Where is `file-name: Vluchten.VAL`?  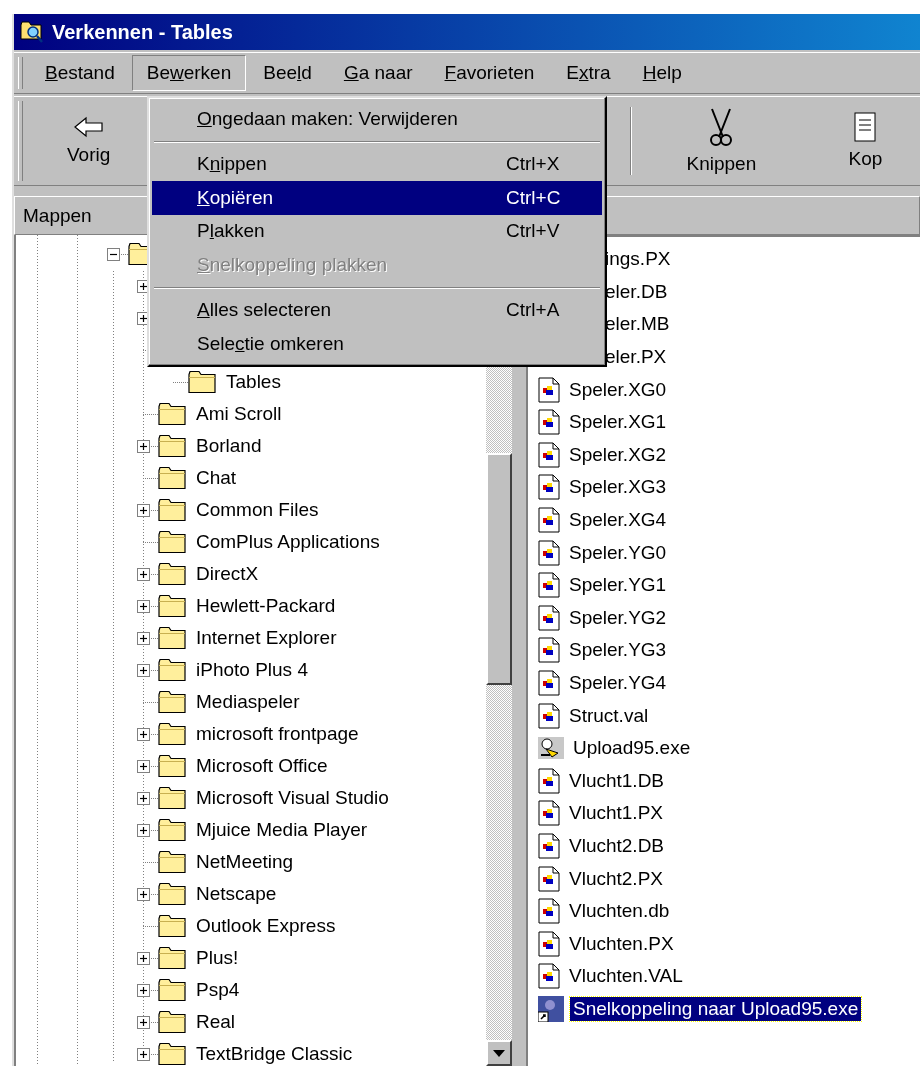
file-name: Vluchten.VAL is located at coordinates (626, 976).